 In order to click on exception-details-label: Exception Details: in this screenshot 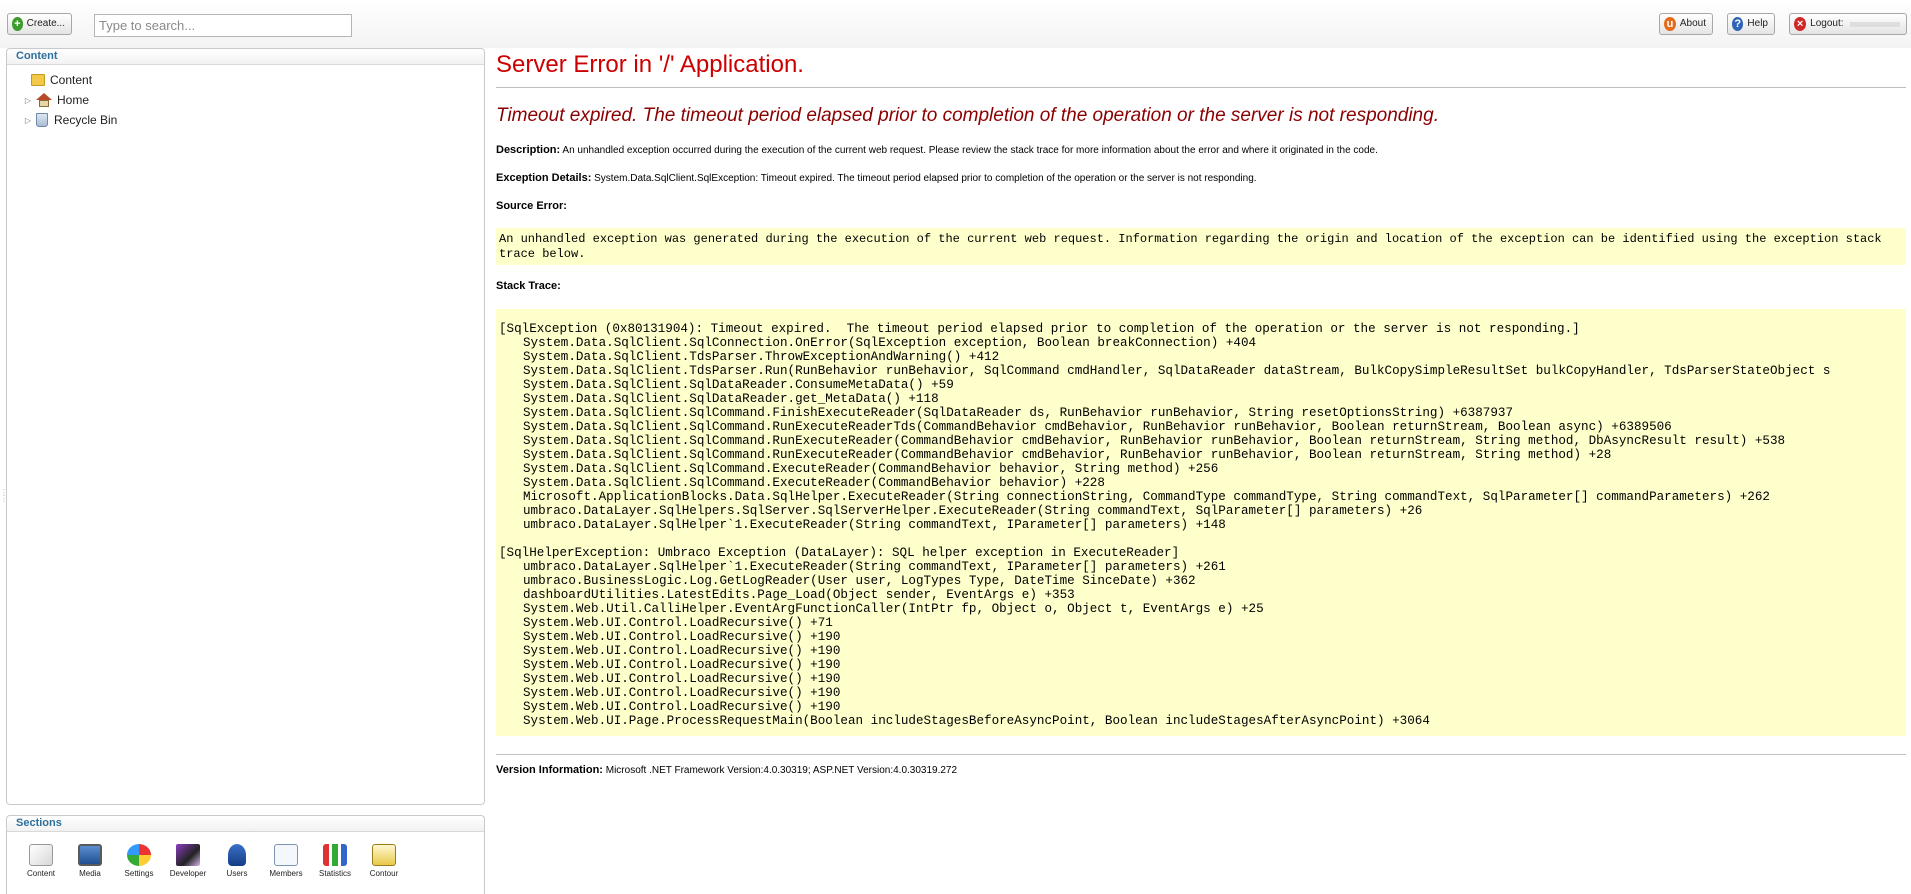, I will do `click(544, 178)`.